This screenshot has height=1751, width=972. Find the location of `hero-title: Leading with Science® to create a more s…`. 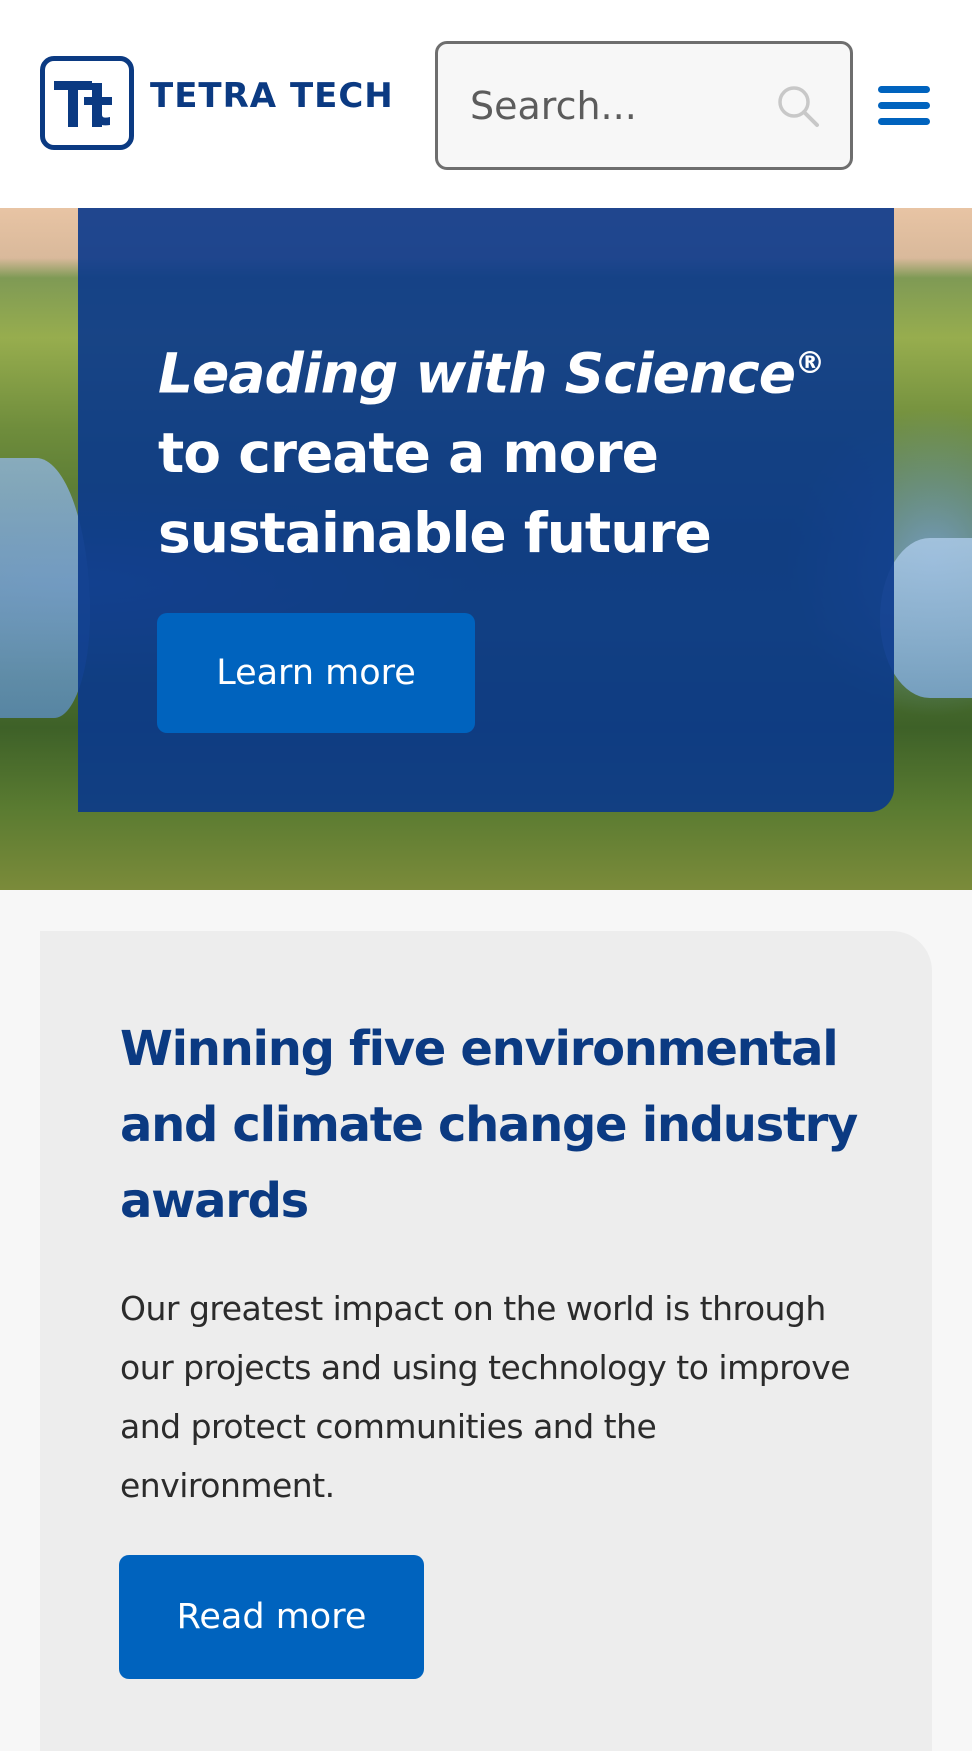

hero-title: Leading with Science® to create a more s… is located at coordinates (498, 448).